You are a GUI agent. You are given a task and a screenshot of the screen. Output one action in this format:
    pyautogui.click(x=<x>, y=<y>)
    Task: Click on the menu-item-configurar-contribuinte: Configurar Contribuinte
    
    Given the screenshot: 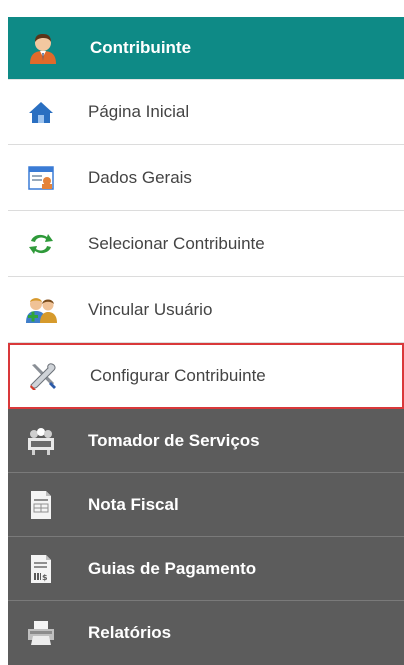 What is the action you would take?
    pyautogui.click(x=206, y=376)
    